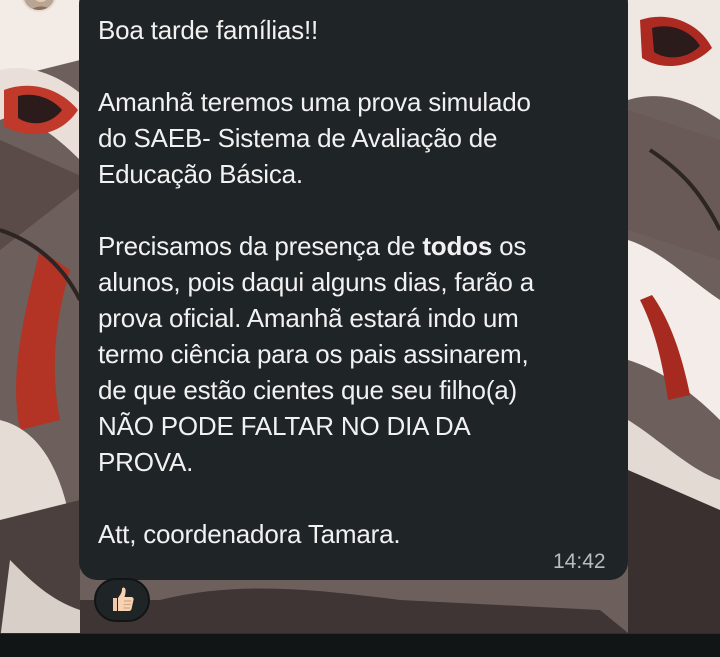 The width and height of the screenshot is (720, 657). I want to click on message-line: prova oficial. Amanhã estará indo um, so click(308, 318).